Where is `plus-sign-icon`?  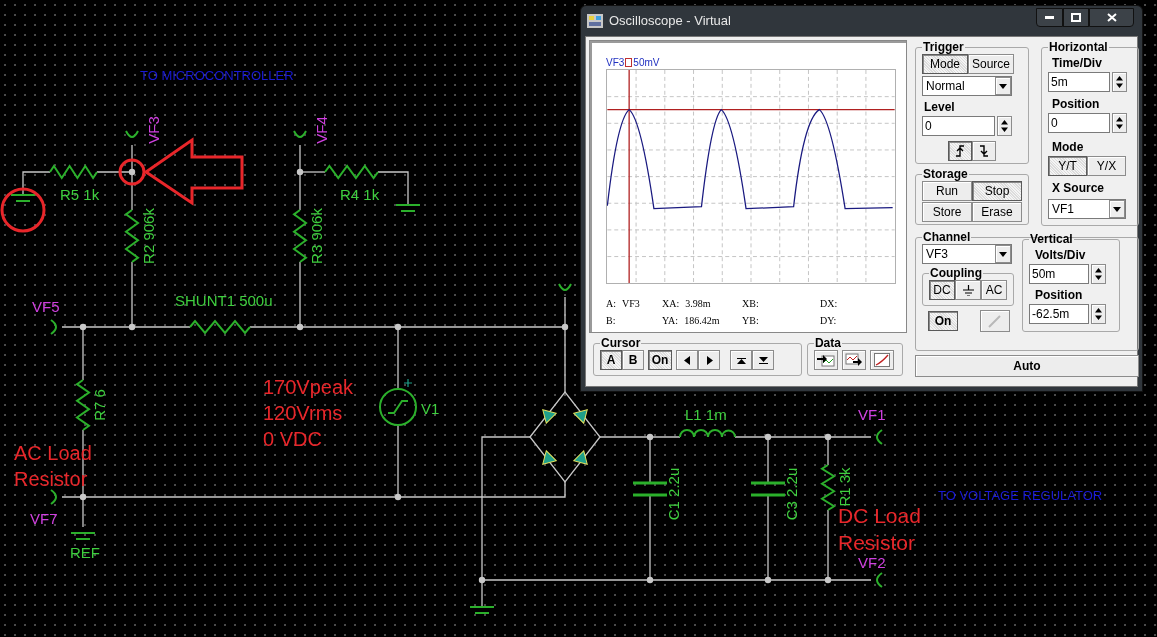 plus-sign-icon is located at coordinates (408, 383).